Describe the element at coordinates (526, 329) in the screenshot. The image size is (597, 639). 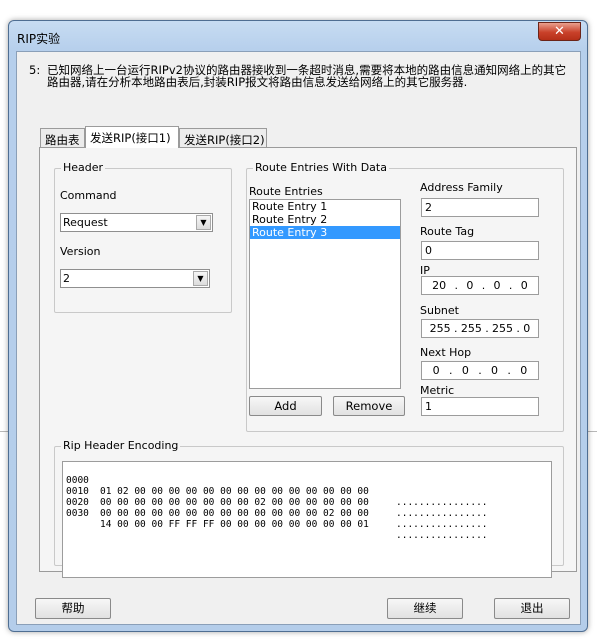
I see `subnet-octet-4: 0` at that location.